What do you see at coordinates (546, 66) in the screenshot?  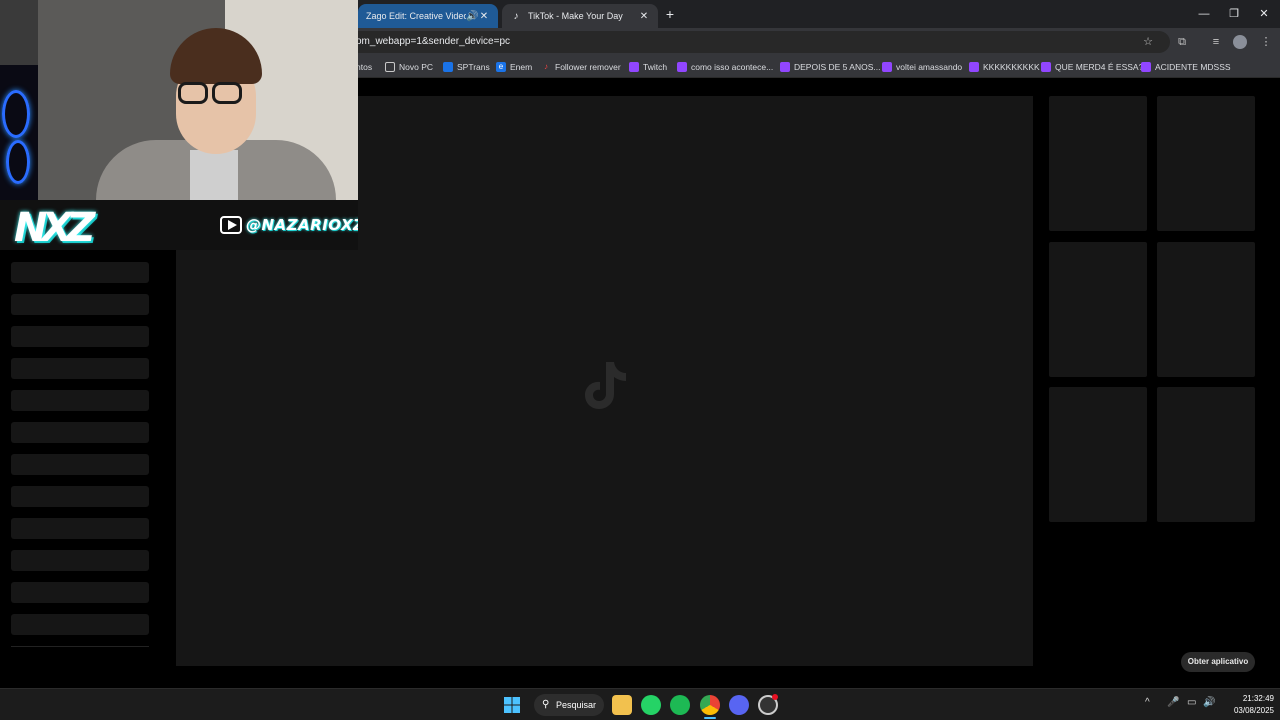 I see `tiktok-icon: ♪` at bounding box center [546, 66].